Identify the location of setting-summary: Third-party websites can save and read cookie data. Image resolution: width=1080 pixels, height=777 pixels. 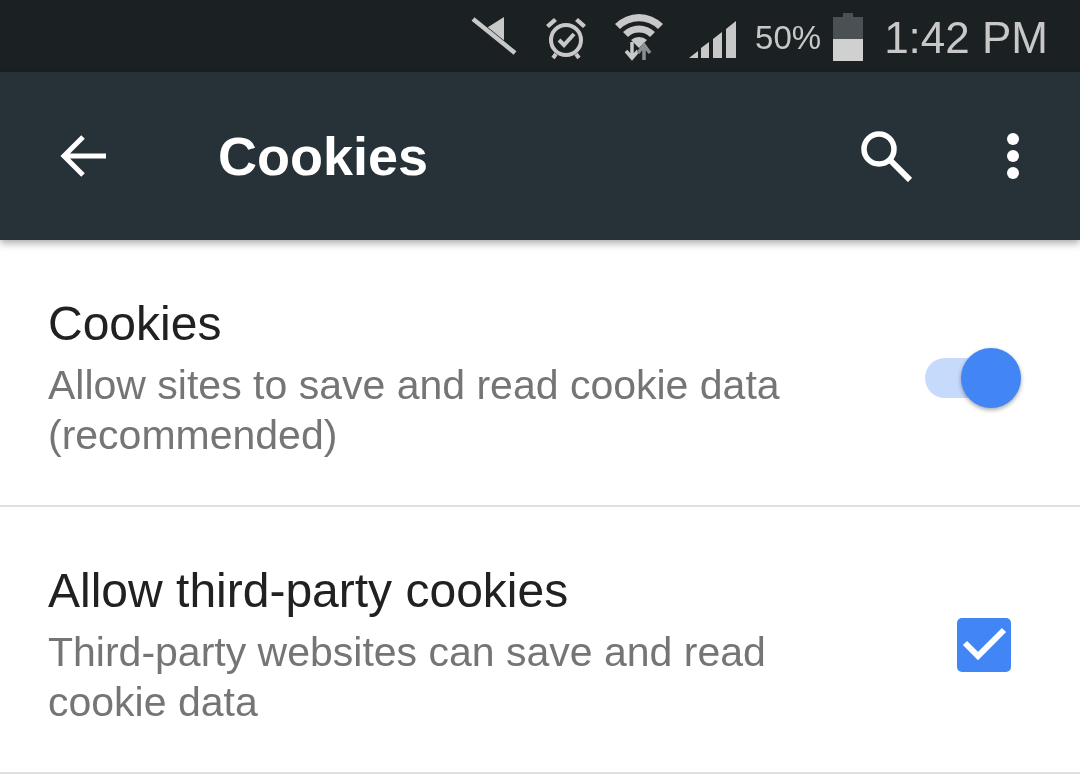
(407, 677).